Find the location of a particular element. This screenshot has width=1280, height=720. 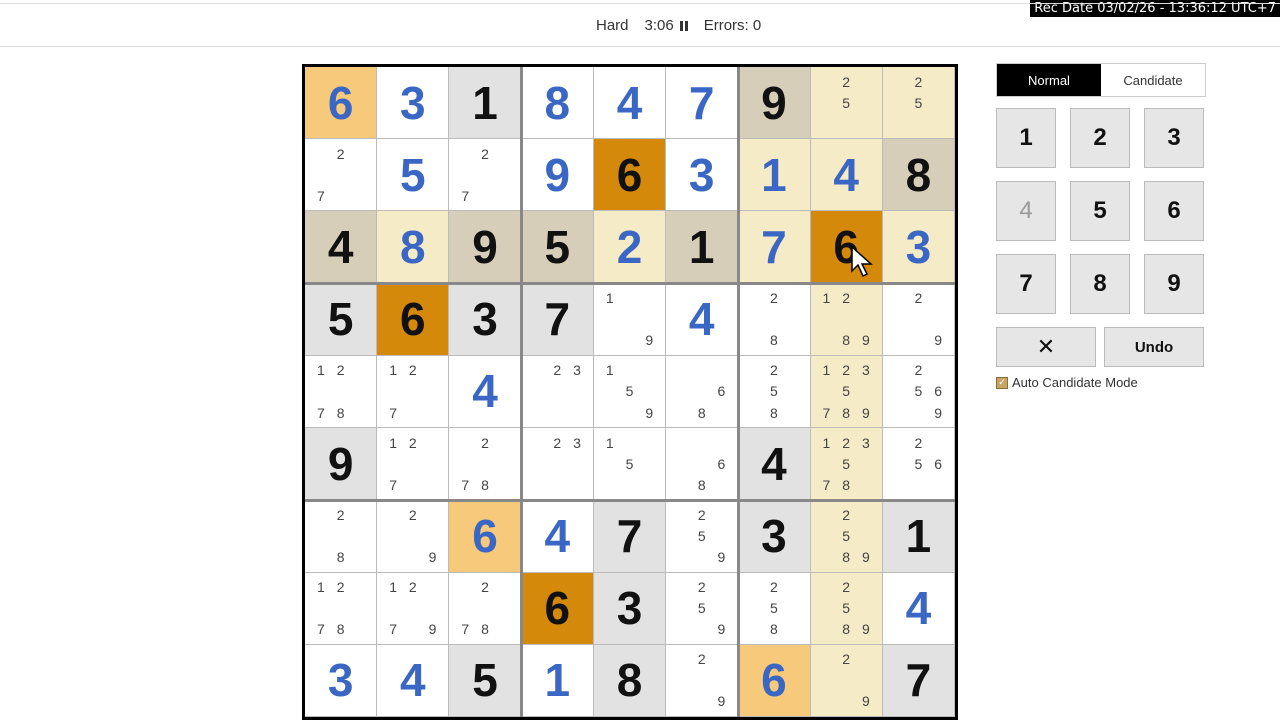

cell-r1c1: 6 is located at coordinates (341, 103).